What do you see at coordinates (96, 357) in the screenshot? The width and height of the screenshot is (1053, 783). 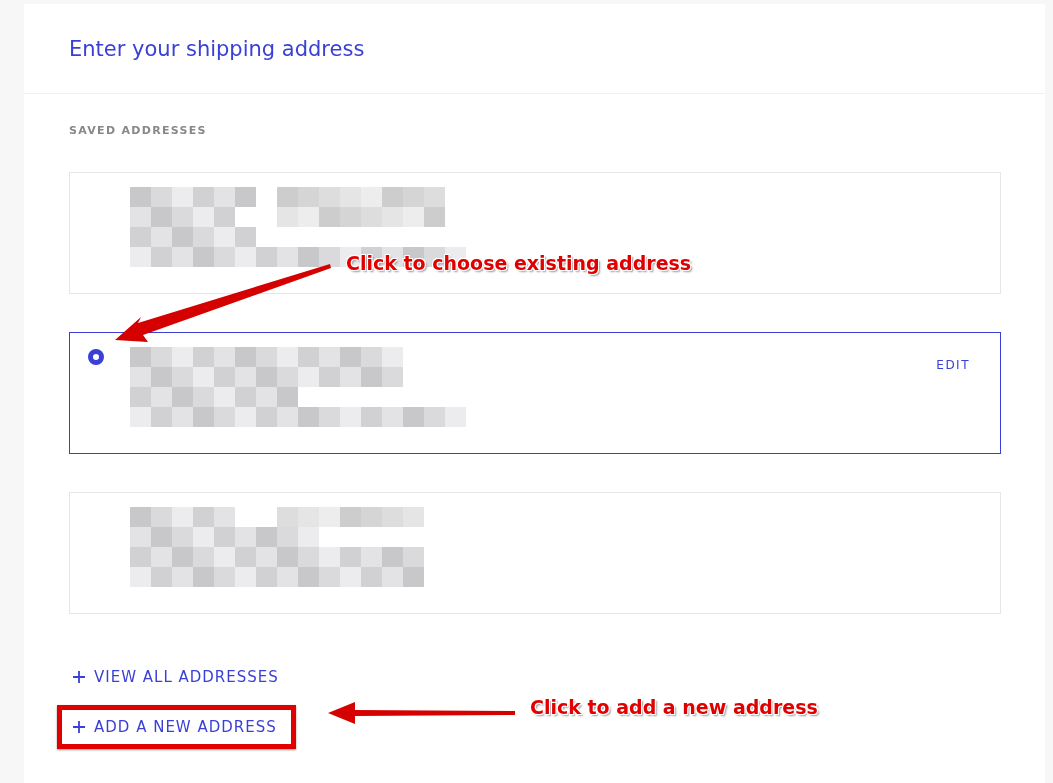 I see `radio-button` at bounding box center [96, 357].